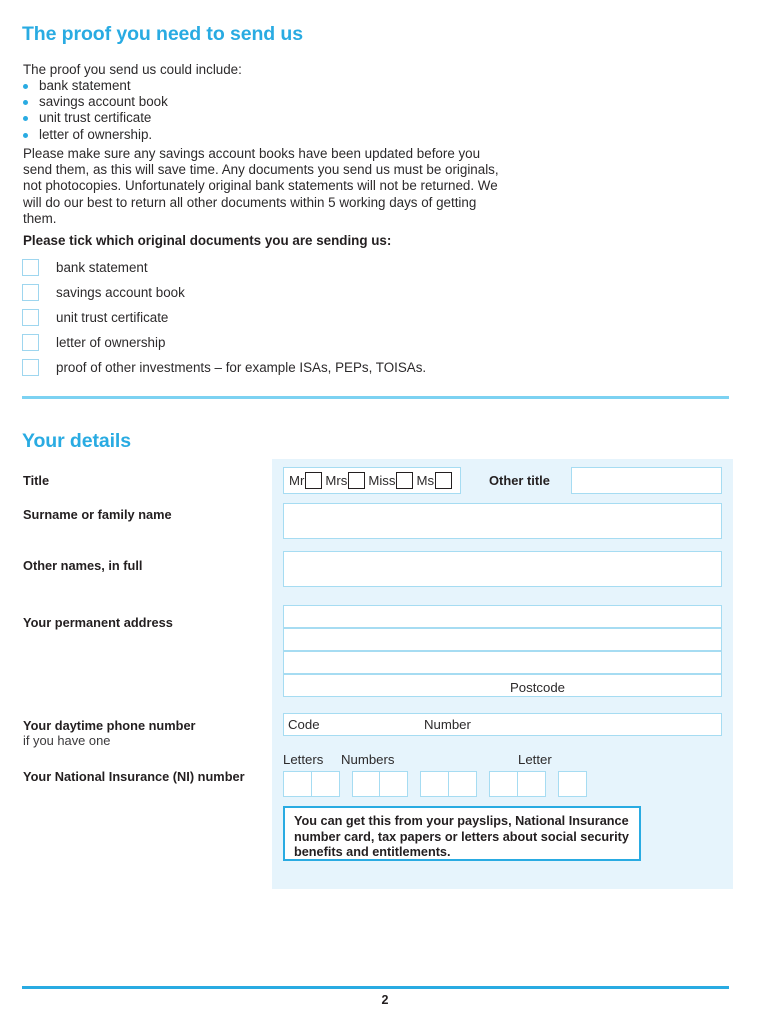 Image resolution: width=770 pixels, height=1024 pixels. Describe the element at coordinates (502, 724) in the screenshot. I see `phone-input` at that location.